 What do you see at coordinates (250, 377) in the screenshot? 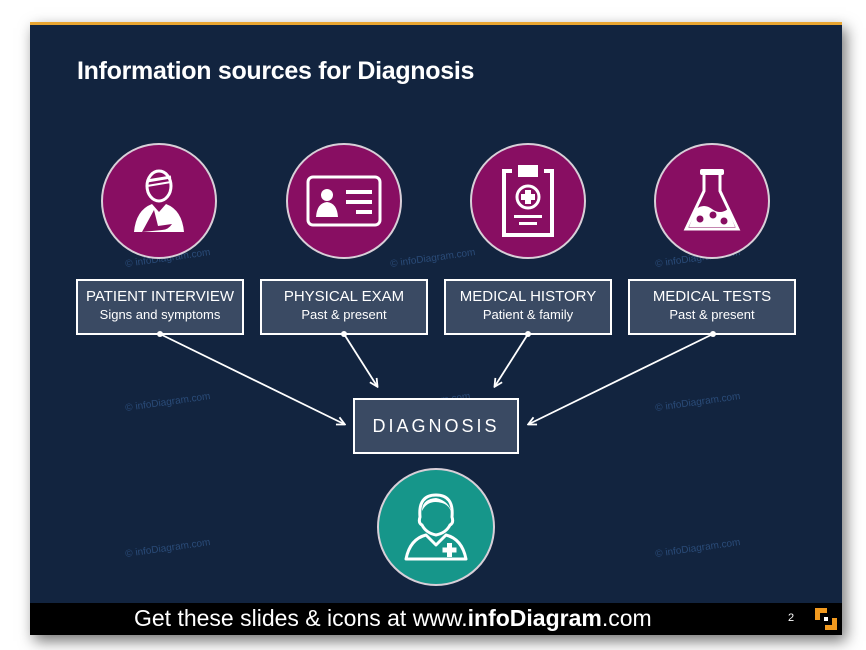
I see `arrow-patient-interview` at bounding box center [250, 377].